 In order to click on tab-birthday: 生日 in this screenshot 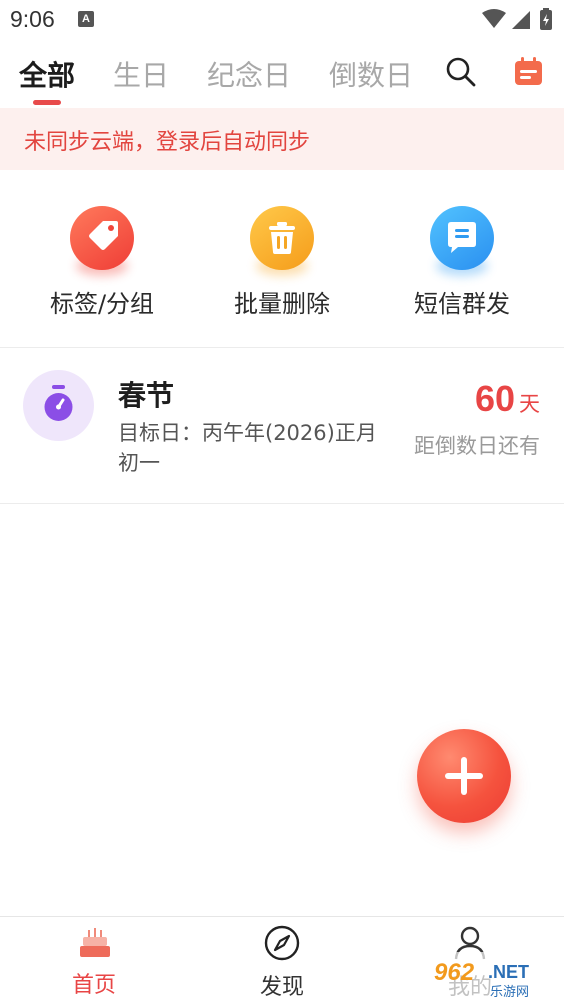, I will do `click(141, 74)`.